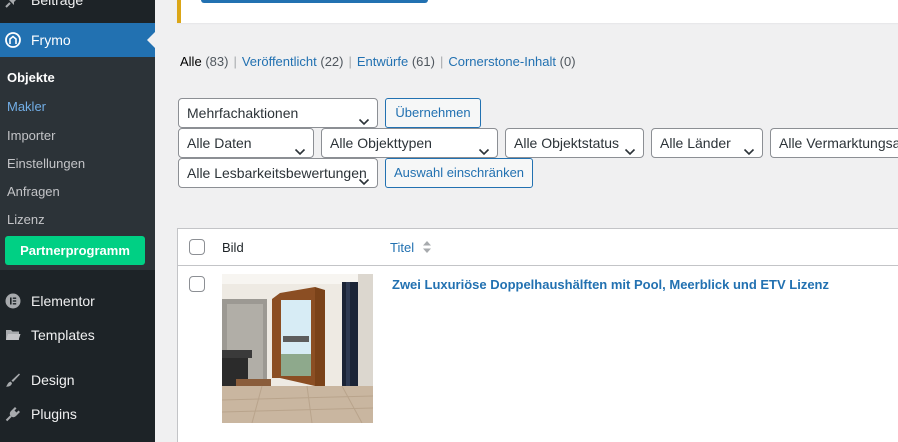 This screenshot has width=898, height=442. Describe the element at coordinates (191, 61) in the screenshot. I see `view-all-link: Alle` at that location.